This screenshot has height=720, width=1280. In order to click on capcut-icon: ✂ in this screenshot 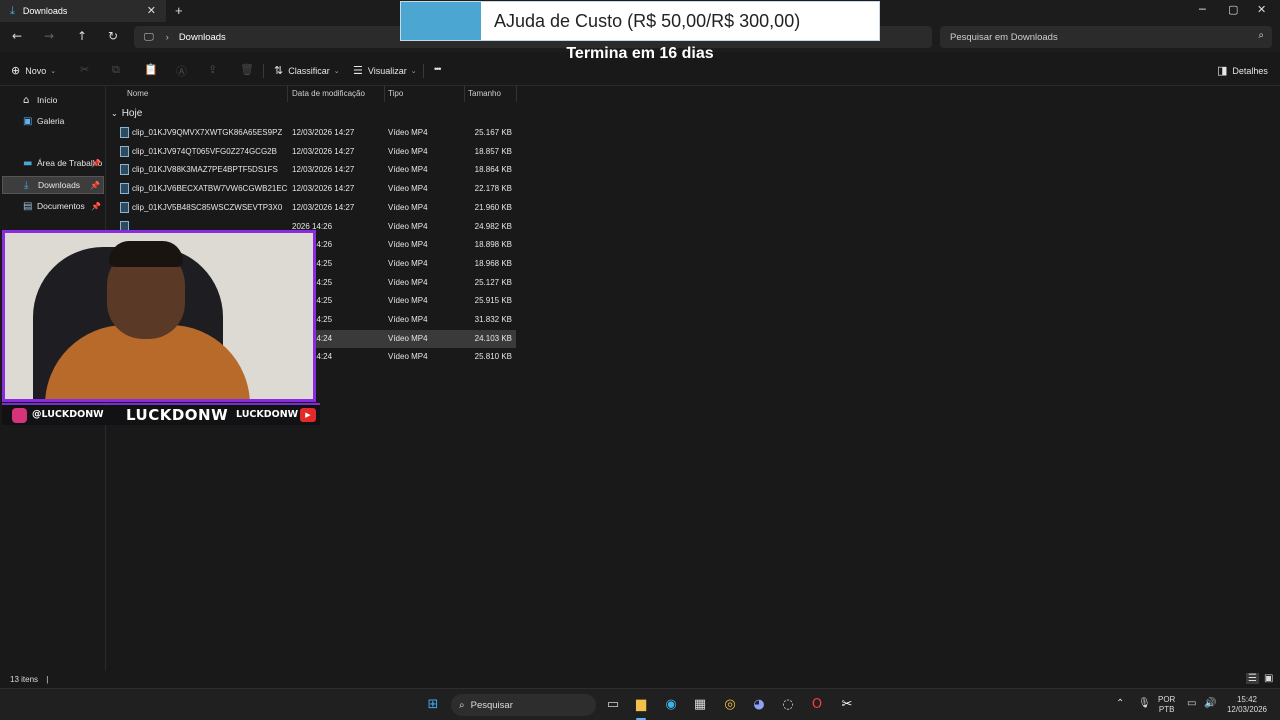, I will do `click(847, 705)`.